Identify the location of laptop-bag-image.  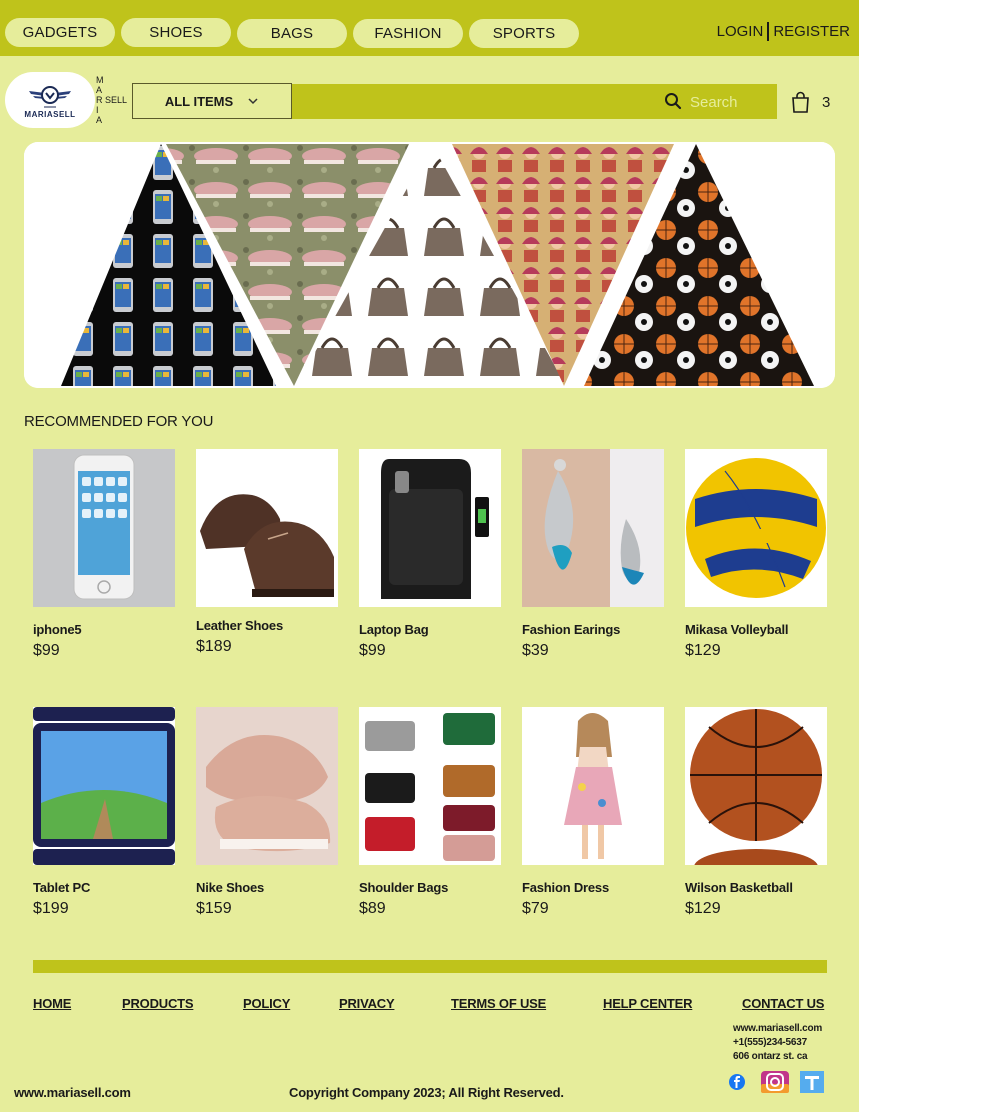
(430, 528).